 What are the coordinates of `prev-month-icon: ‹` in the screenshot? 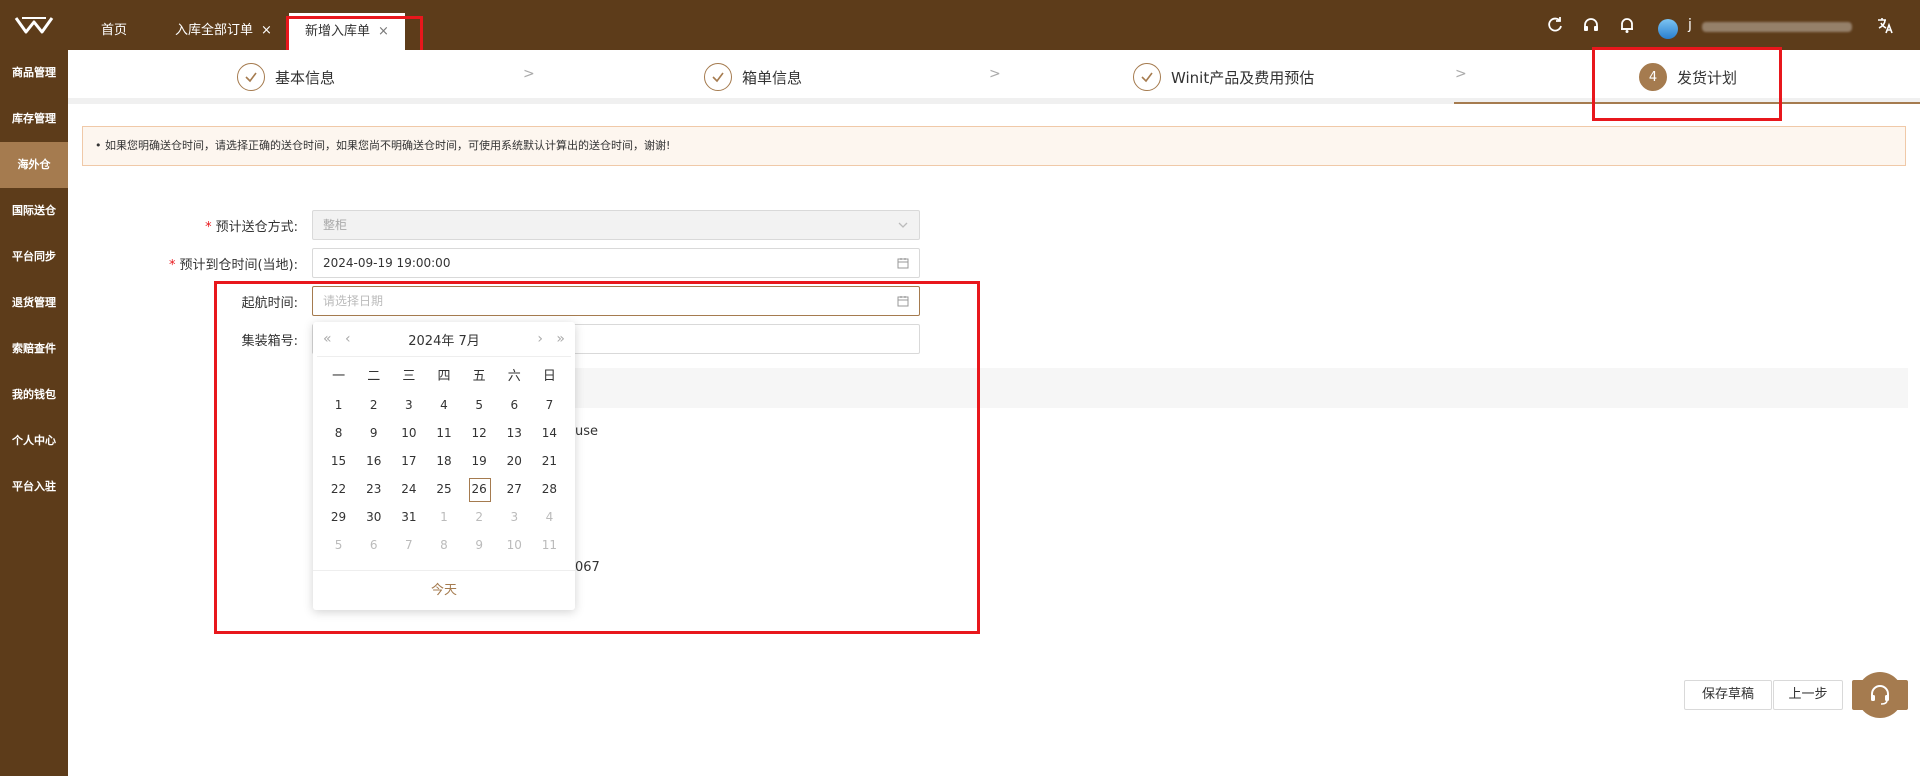 It's located at (348, 339).